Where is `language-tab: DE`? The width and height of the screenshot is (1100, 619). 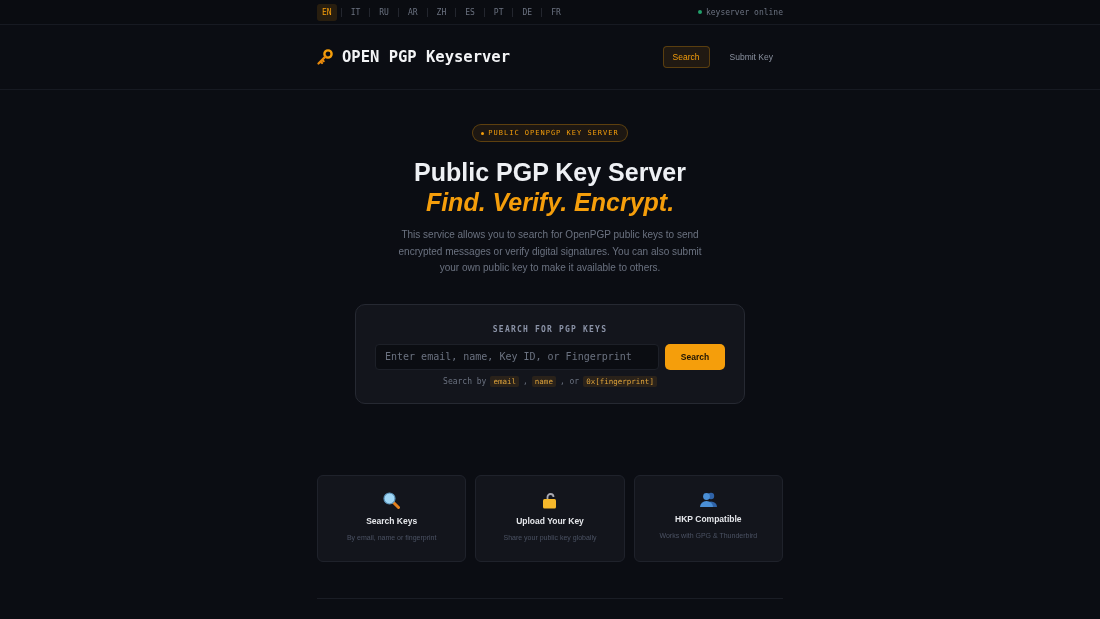 language-tab: DE is located at coordinates (527, 12).